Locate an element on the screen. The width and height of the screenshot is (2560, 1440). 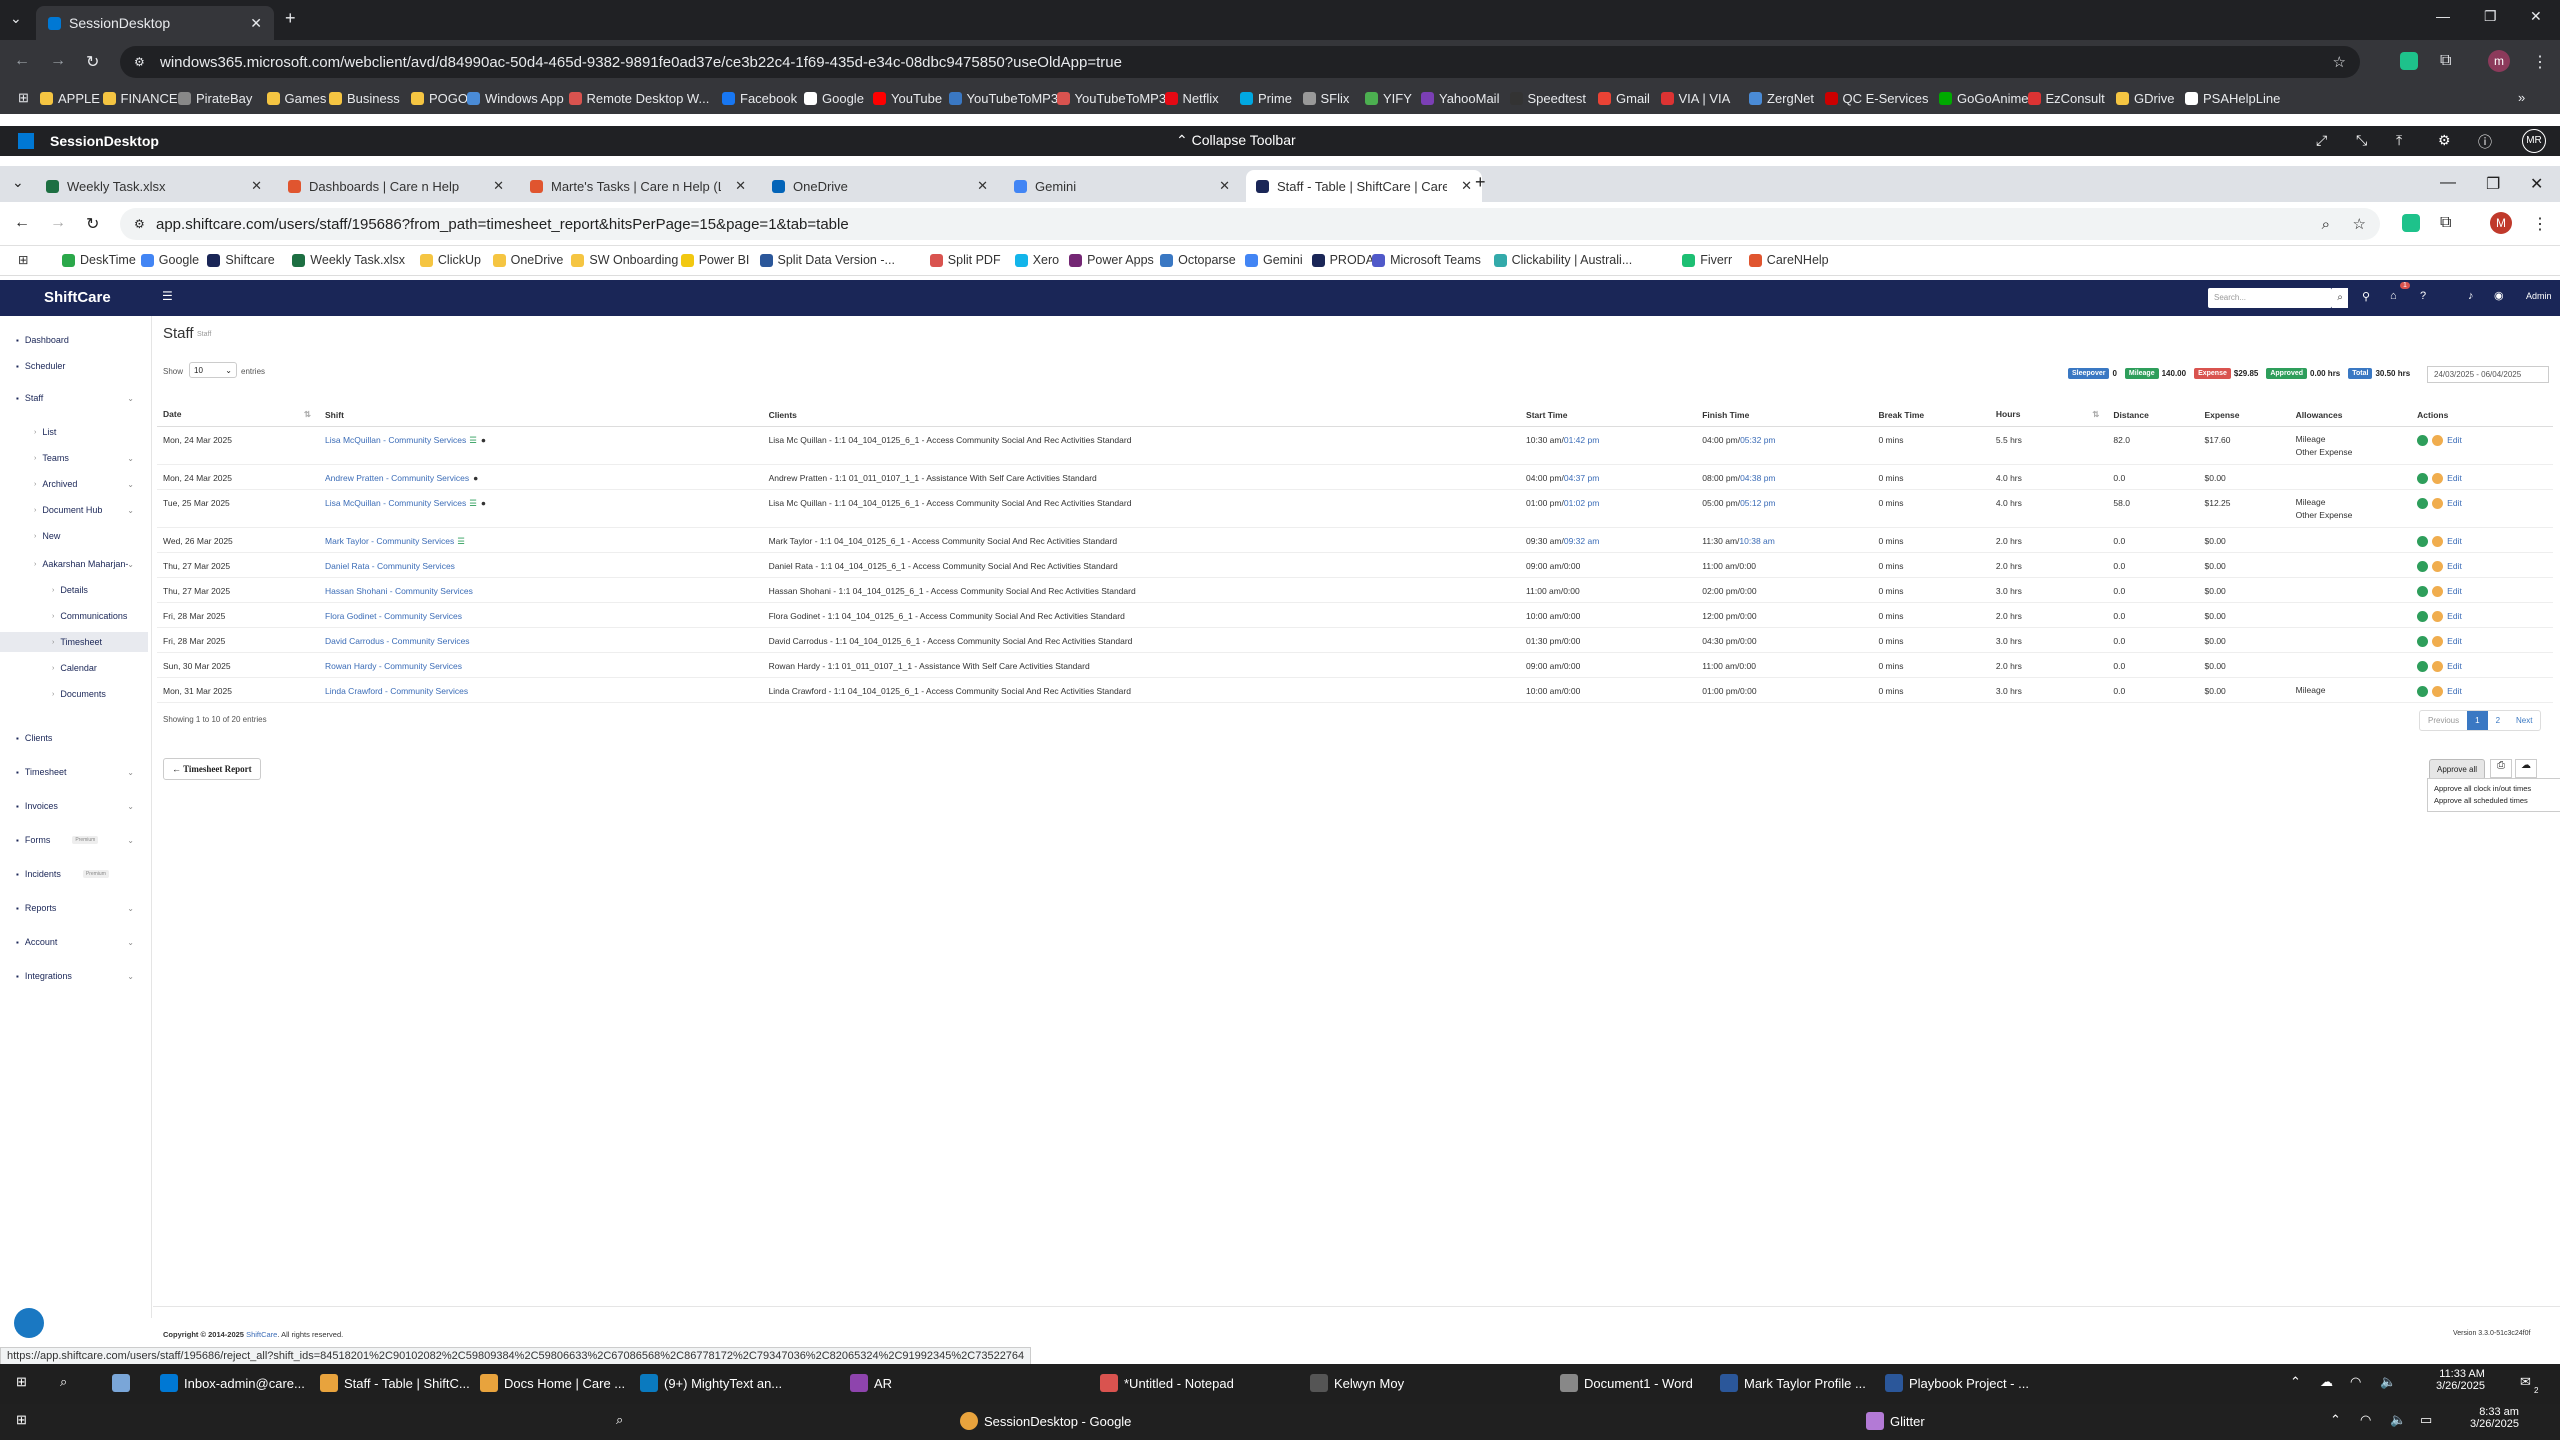
outer-bookmark: EzConsult is located at coordinates (2066, 98).